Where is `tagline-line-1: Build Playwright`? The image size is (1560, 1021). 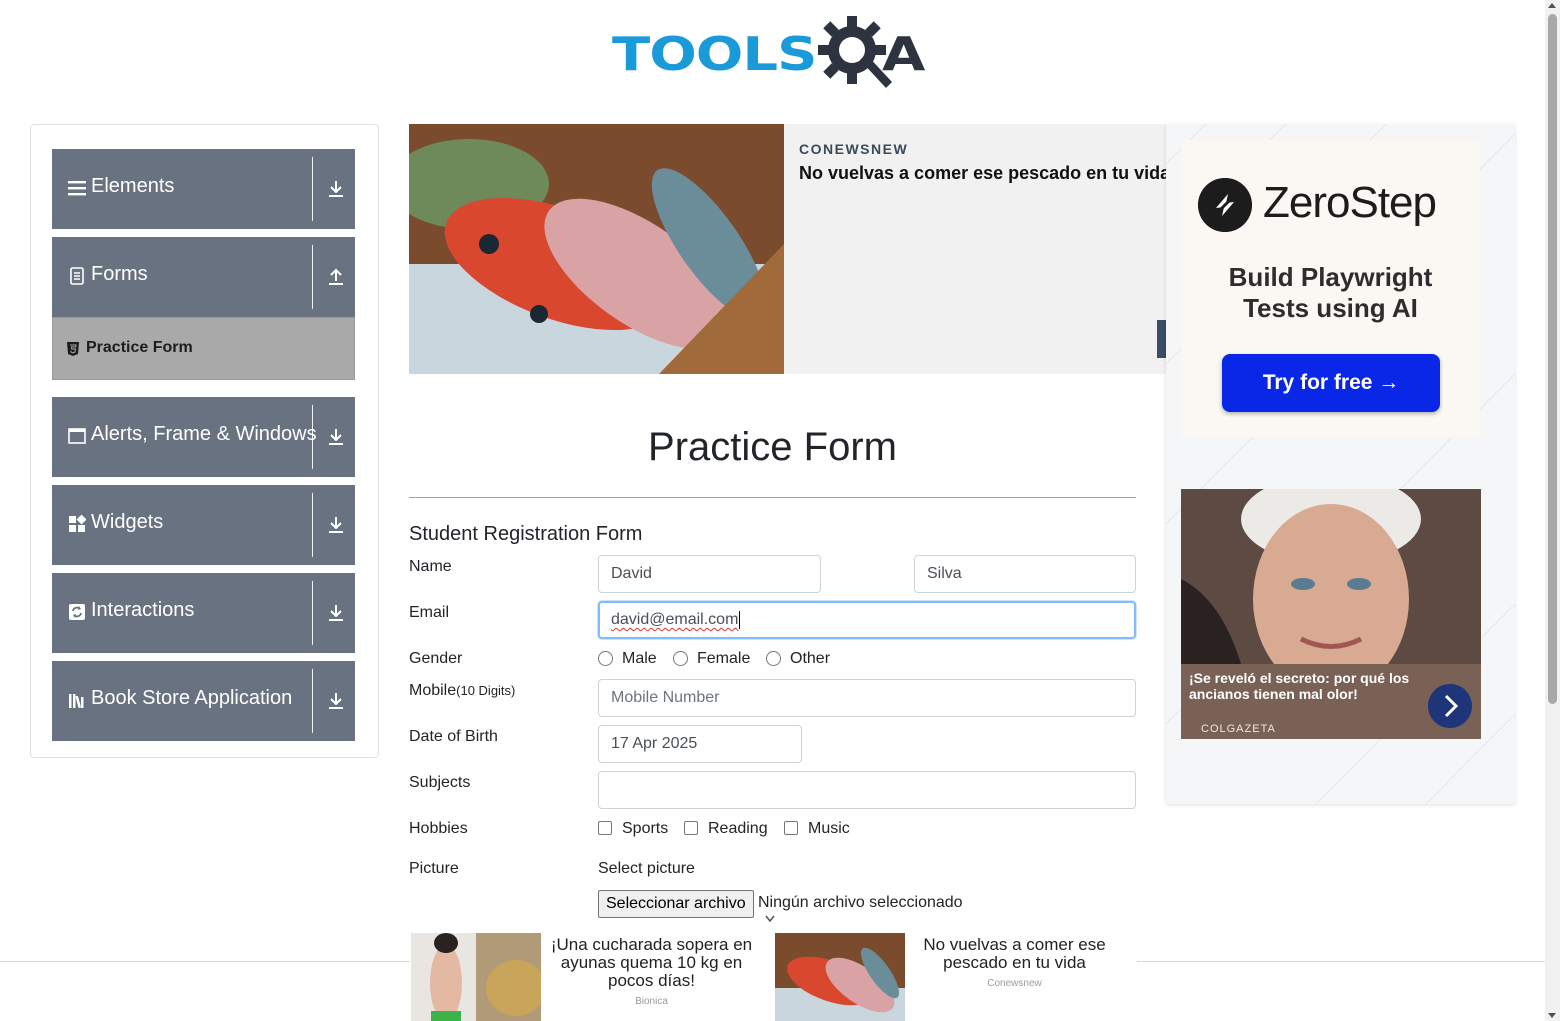
tagline-line-1: Build Playwright is located at coordinates (1330, 277).